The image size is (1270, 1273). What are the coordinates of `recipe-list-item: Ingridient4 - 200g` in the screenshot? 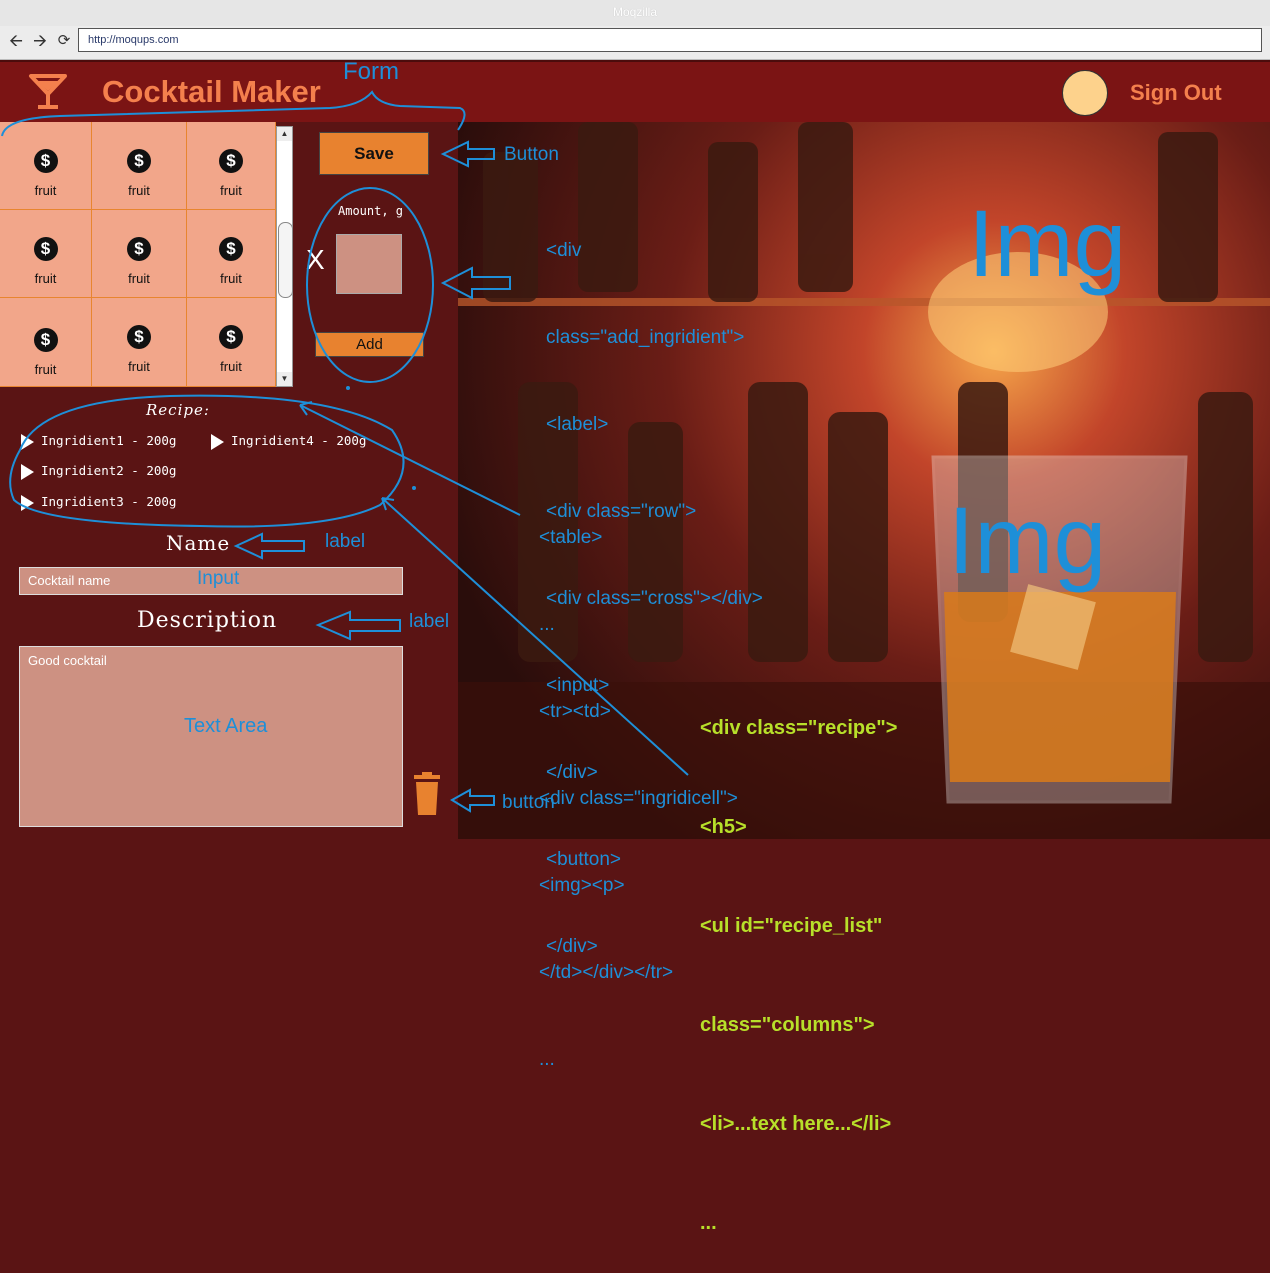 It's located at (288, 441).